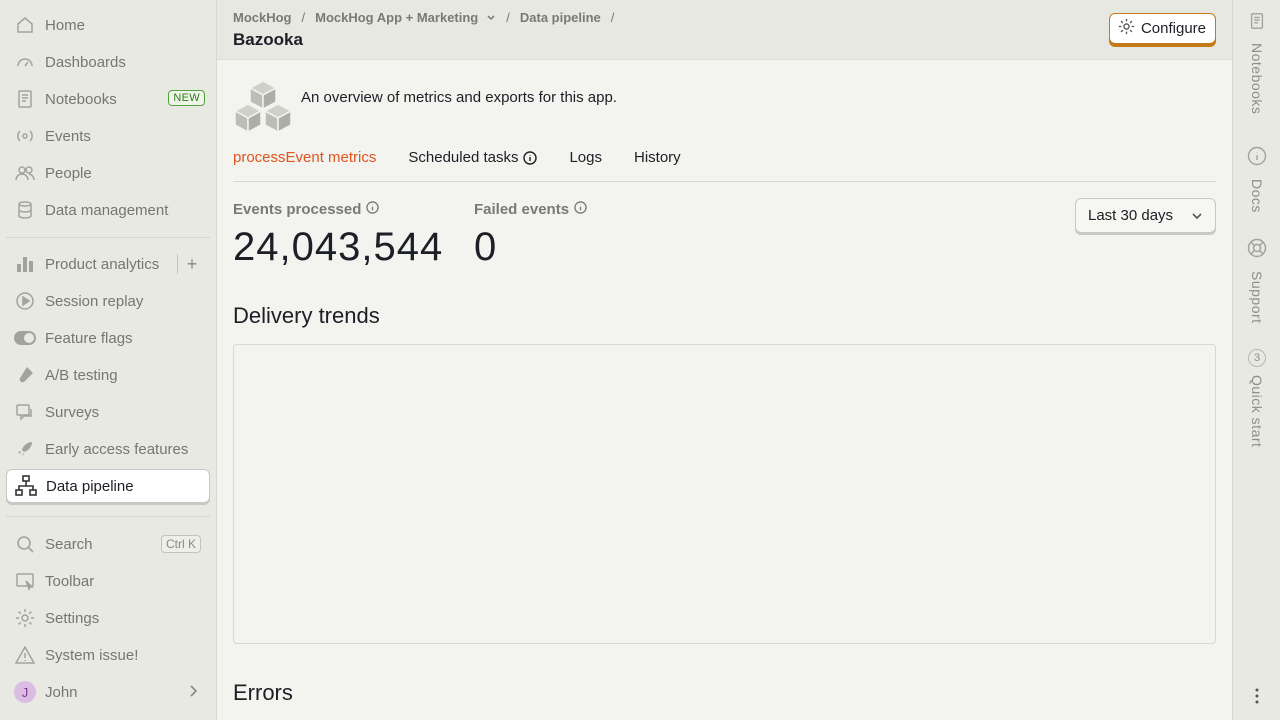 This screenshot has width=1280, height=720. What do you see at coordinates (463, 157) in the screenshot?
I see `tab-label: Scheduled tasks` at bounding box center [463, 157].